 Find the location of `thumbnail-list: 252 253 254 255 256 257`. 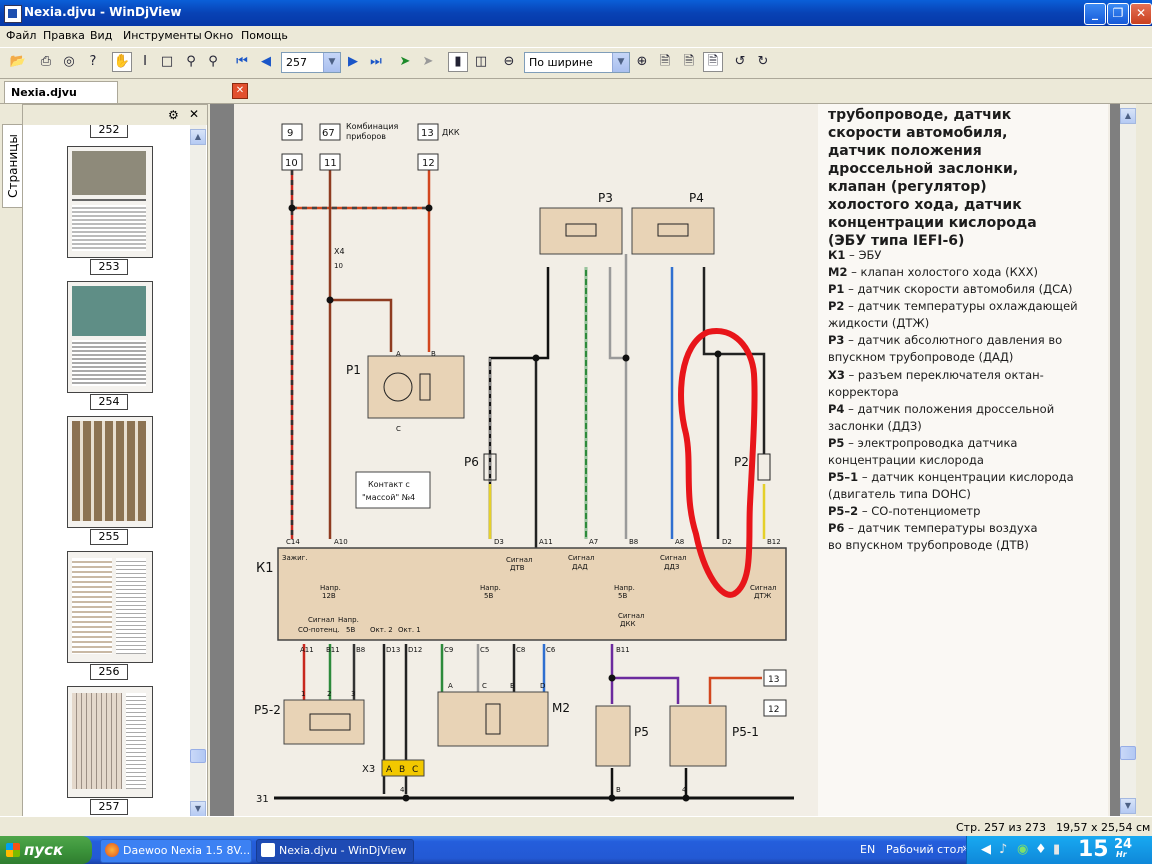

thumbnail-list: 252 253 254 255 256 257 is located at coordinates (106, 471).